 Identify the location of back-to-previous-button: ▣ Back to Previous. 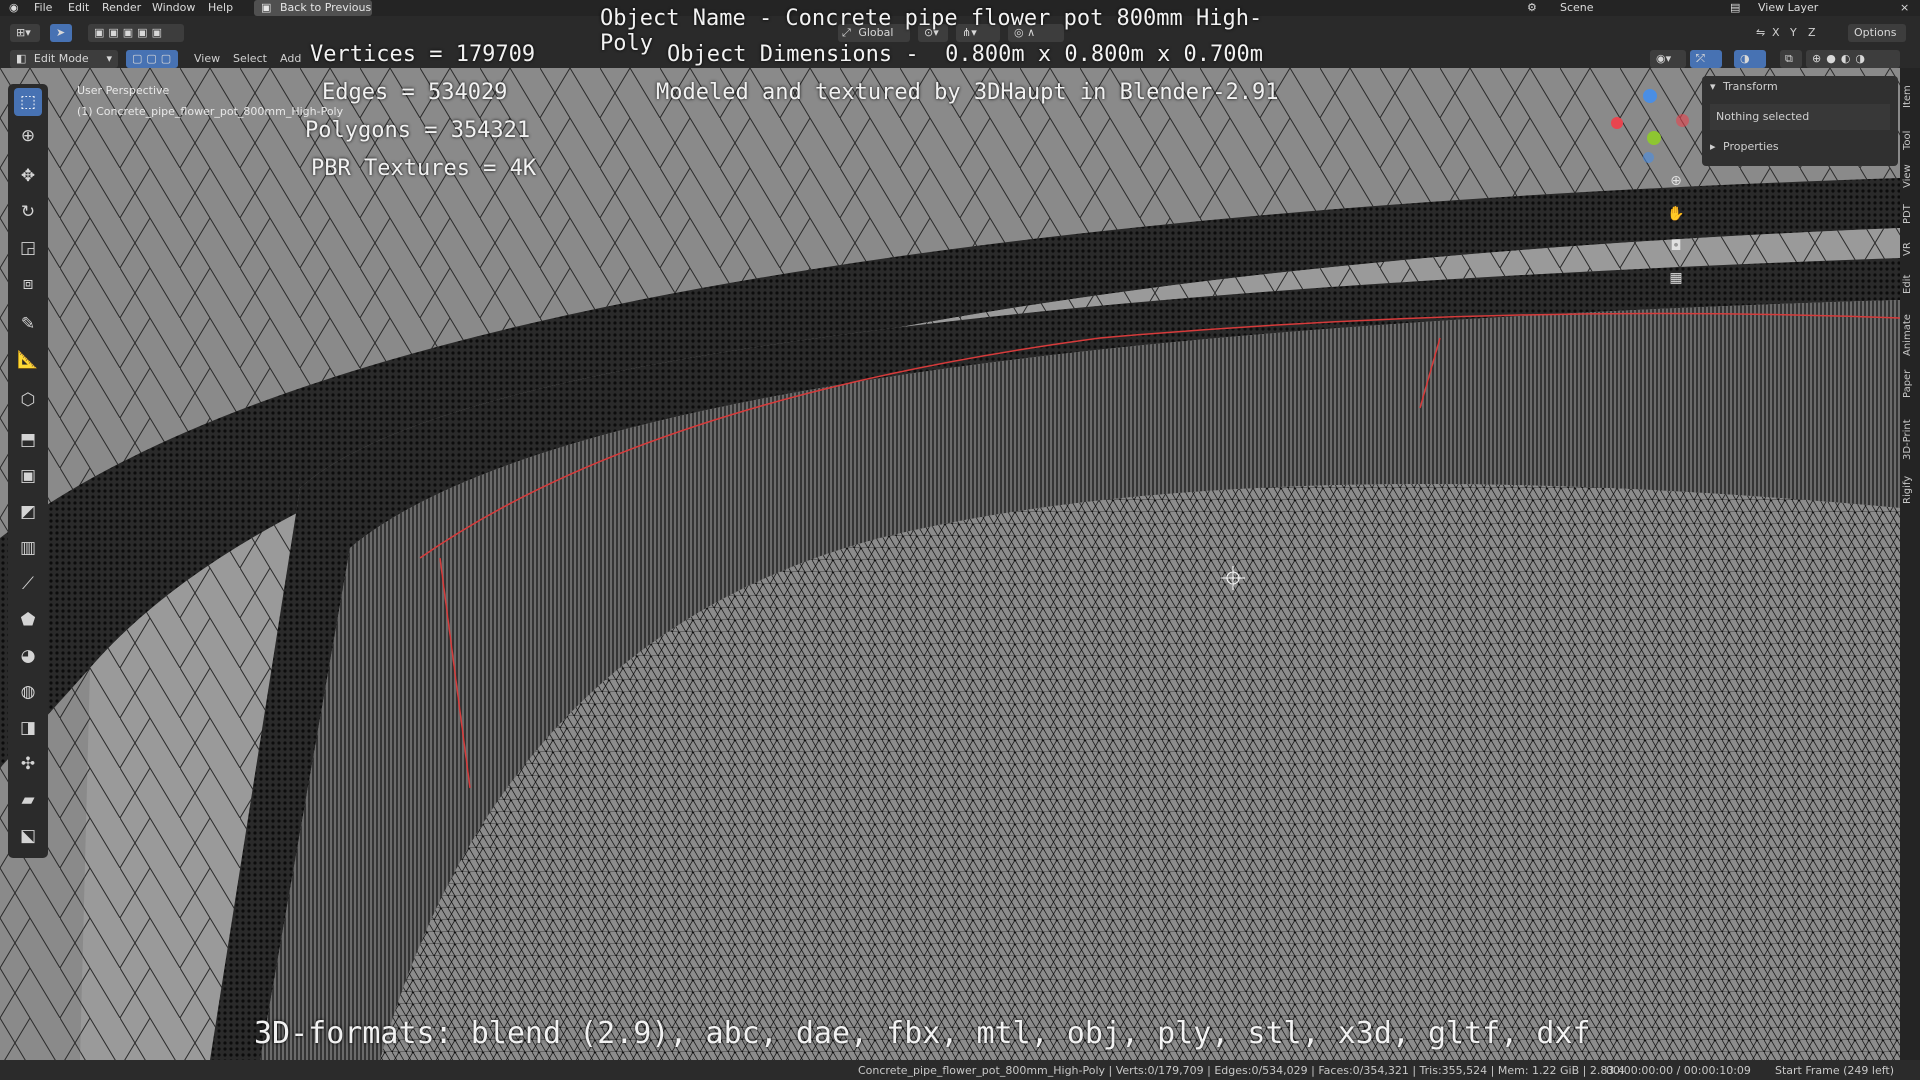
(313, 8).